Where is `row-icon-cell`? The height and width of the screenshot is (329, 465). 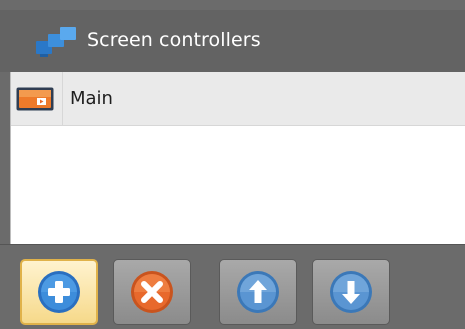 row-icon-cell is located at coordinates (37, 98).